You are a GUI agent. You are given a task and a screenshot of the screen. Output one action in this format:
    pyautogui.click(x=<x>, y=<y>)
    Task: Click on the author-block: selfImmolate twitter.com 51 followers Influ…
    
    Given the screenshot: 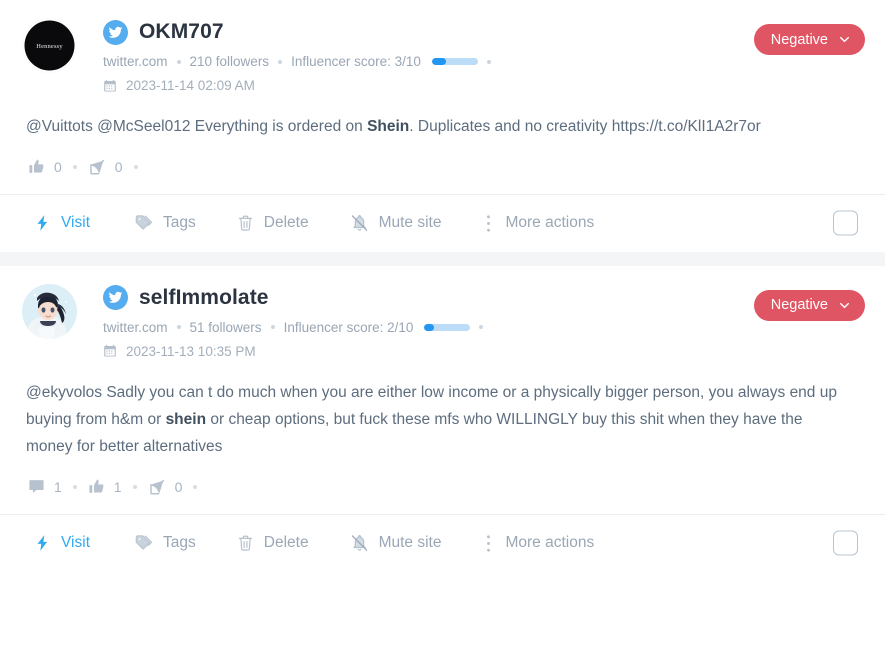 What is the action you would take?
    pyautogui.click(x=484, y=320)
    